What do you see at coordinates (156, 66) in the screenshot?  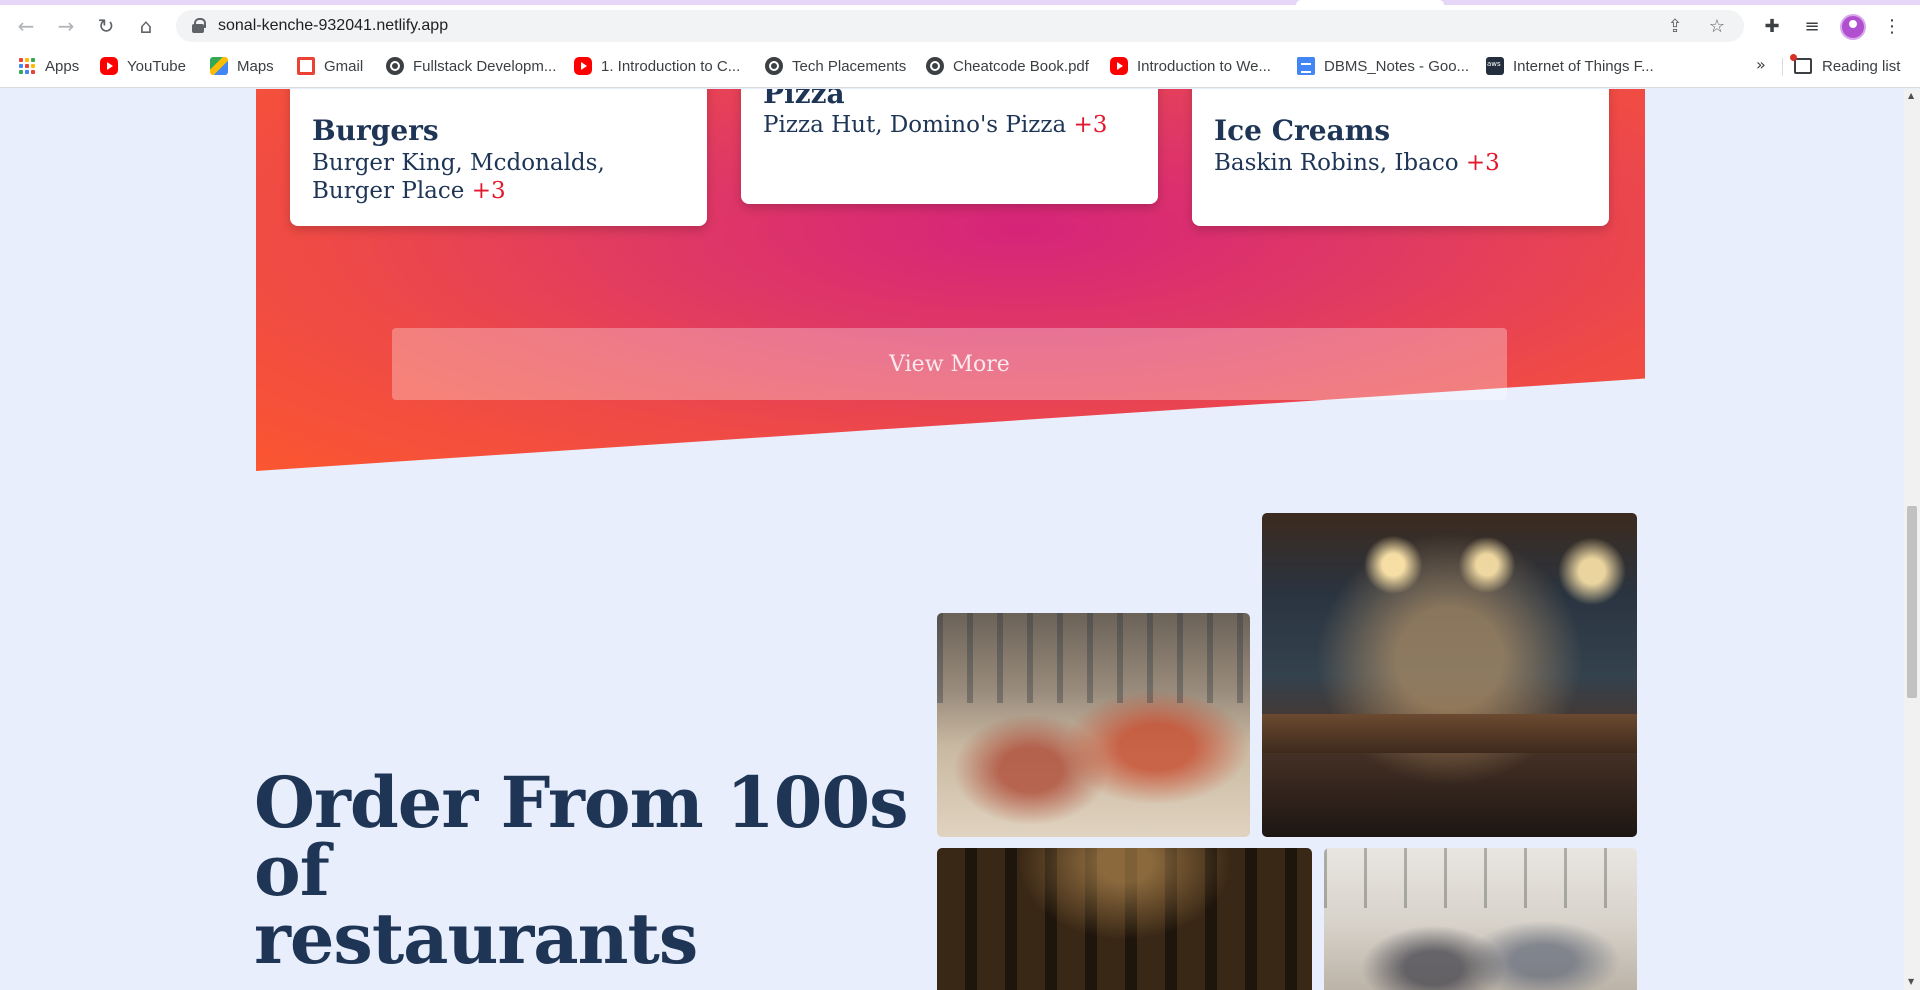 I see `bookmark-label: YouTube` at bounding box center [156, 66].